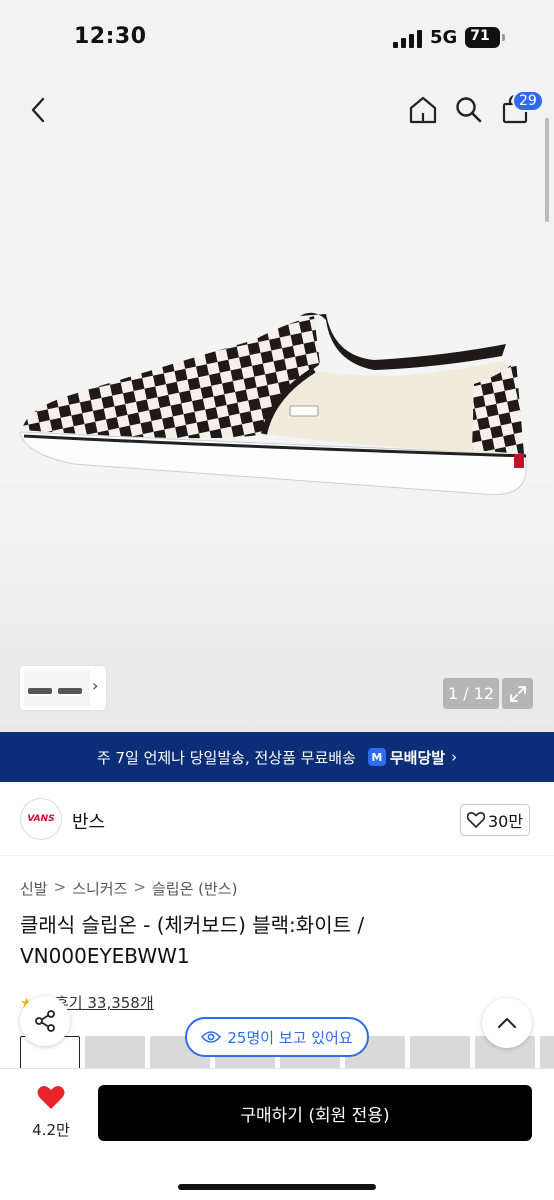 This screenshot has width=554, height=1200. What do you see at coordinates (277, 35) in the screenshot?
I see `status-bar: 12:30 5G 71` at bounding box center [277, 35].